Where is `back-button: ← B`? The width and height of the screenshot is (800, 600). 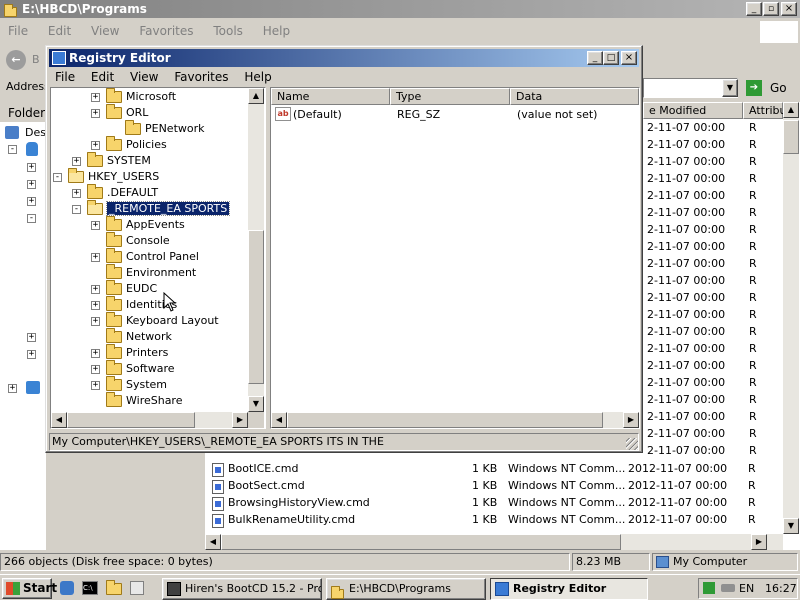
back-button: ← B is located at coordinates (24, 60).